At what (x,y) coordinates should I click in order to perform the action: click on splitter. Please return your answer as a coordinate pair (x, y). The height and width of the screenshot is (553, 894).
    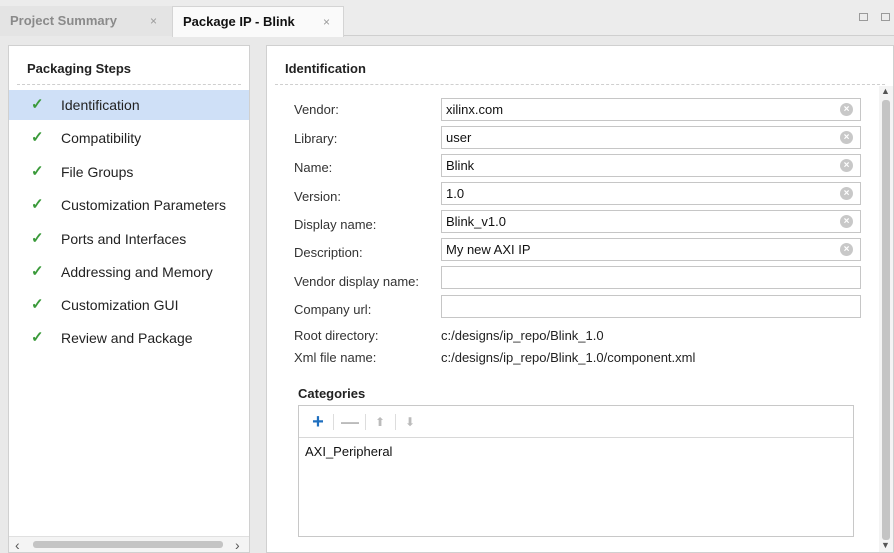
    Looking at the image, I should click on (259, 299).